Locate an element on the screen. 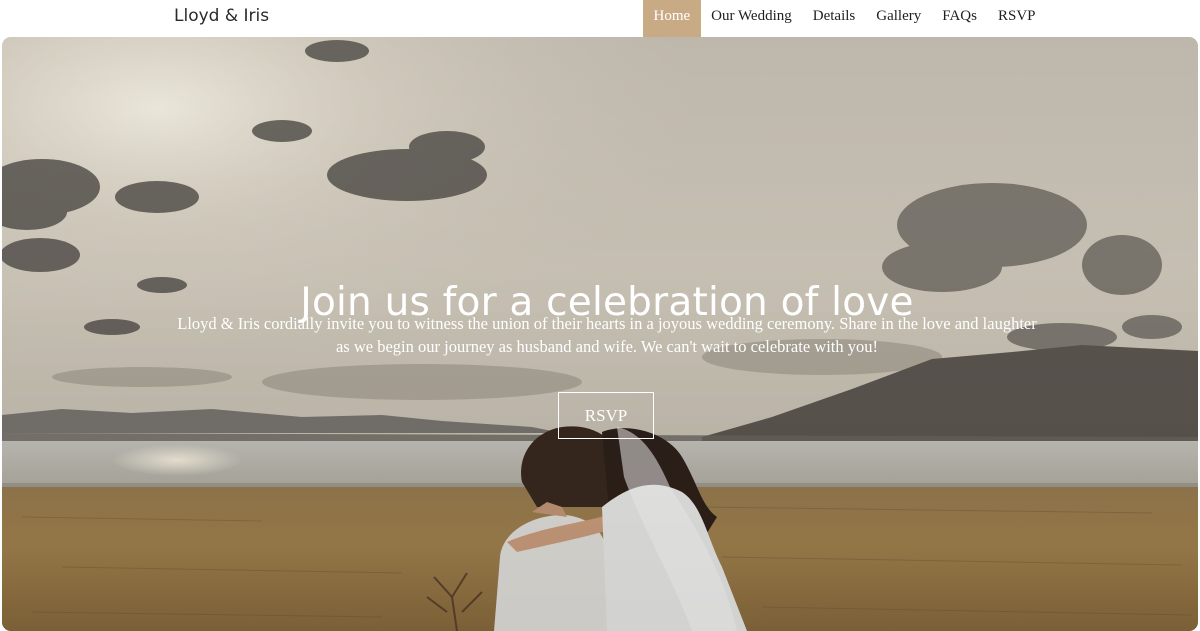  nav-faqs: FAQs is located at coordinates (960, 18).